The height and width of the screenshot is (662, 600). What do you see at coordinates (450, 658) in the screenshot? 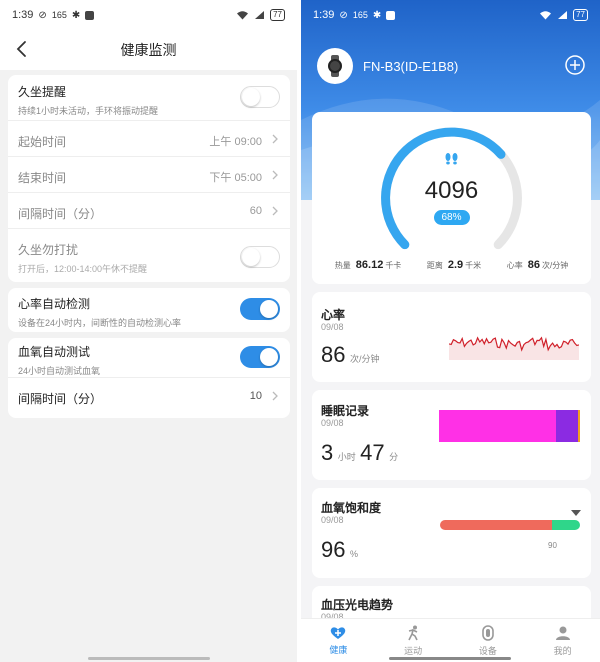
I see `gesture-bar` at bounding box center [450, 658].